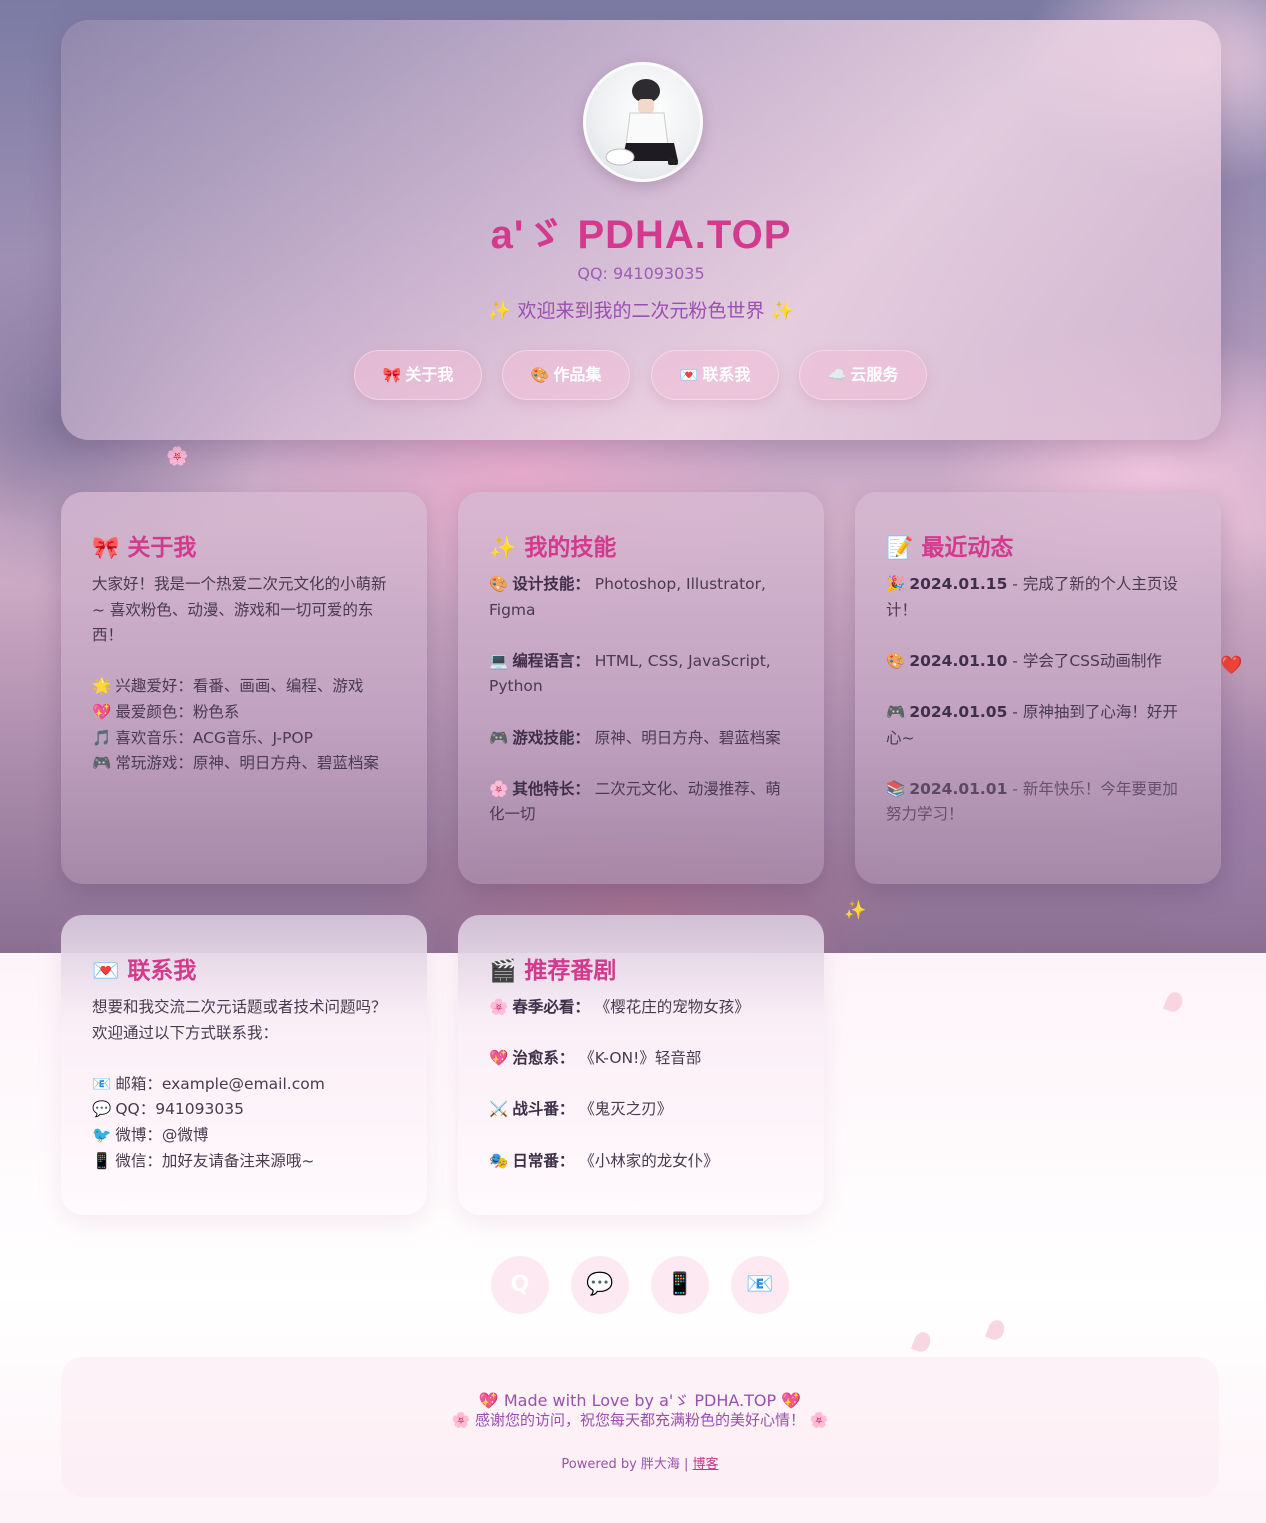 The height and width of the screenshot is (1523, 1266). Describe the element at coordinates (641, 802) in the screenshot. I see `list-item: 🌸 其他特长： 二次元文化、动漫推荐、萌化一切` at that location.